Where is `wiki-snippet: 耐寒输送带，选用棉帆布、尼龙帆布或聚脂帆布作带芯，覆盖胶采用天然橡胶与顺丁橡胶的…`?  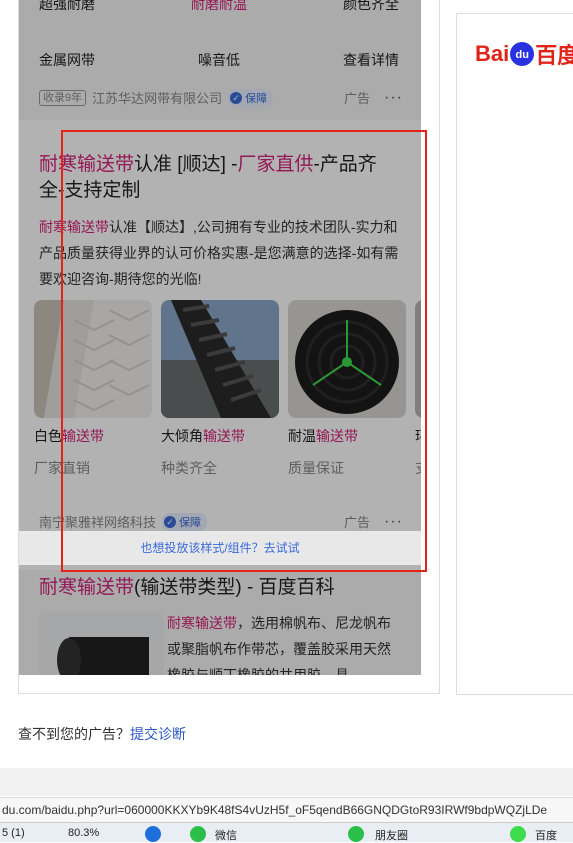 wiki-snippet: 耐寒输送带，选用棉帆布、尼龙帆布或聚脂帆布作带芯，覆盖胶采用天然橡胶与顺丁橡胶的… is located at coordinates (285, 642).